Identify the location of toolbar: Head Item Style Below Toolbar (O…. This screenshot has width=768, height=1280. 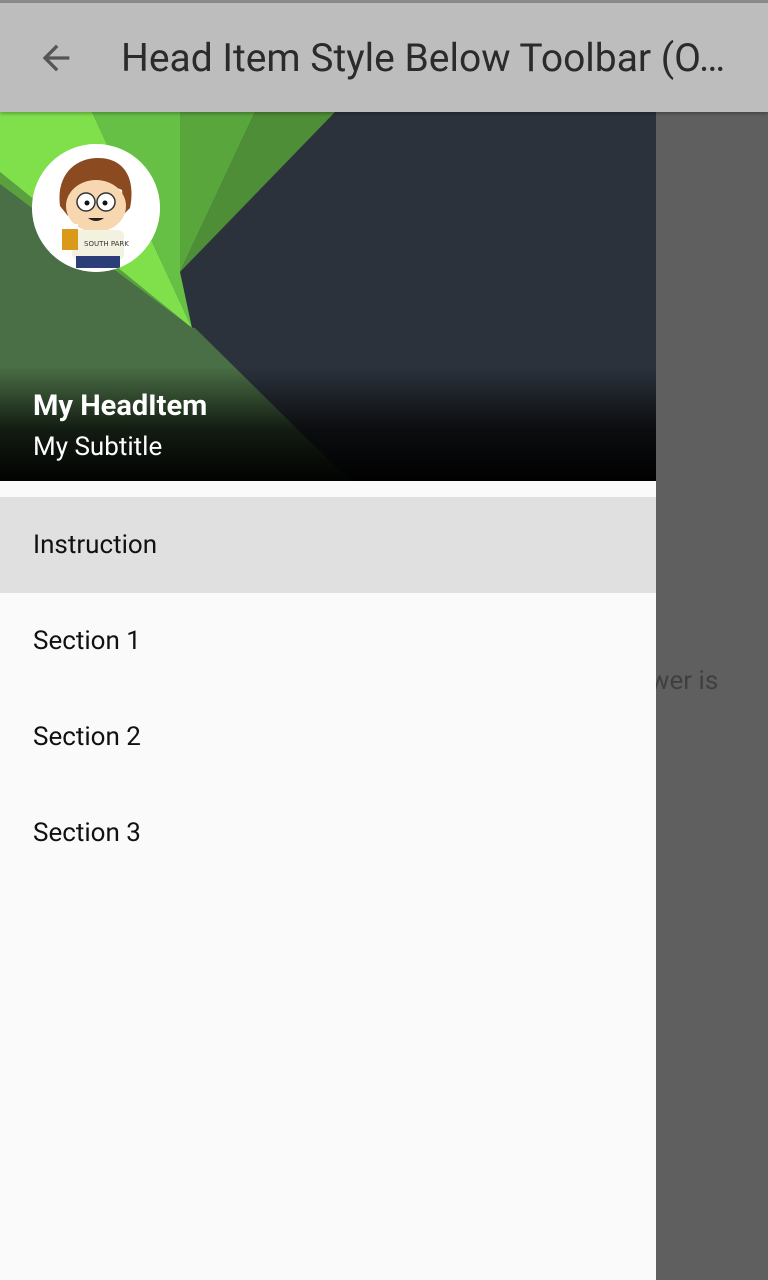
(384, 57).